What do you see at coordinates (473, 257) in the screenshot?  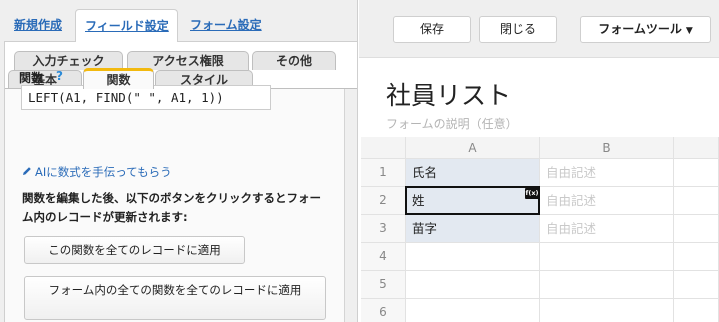 I see `cell-a4` at bounding box center [473, 257].